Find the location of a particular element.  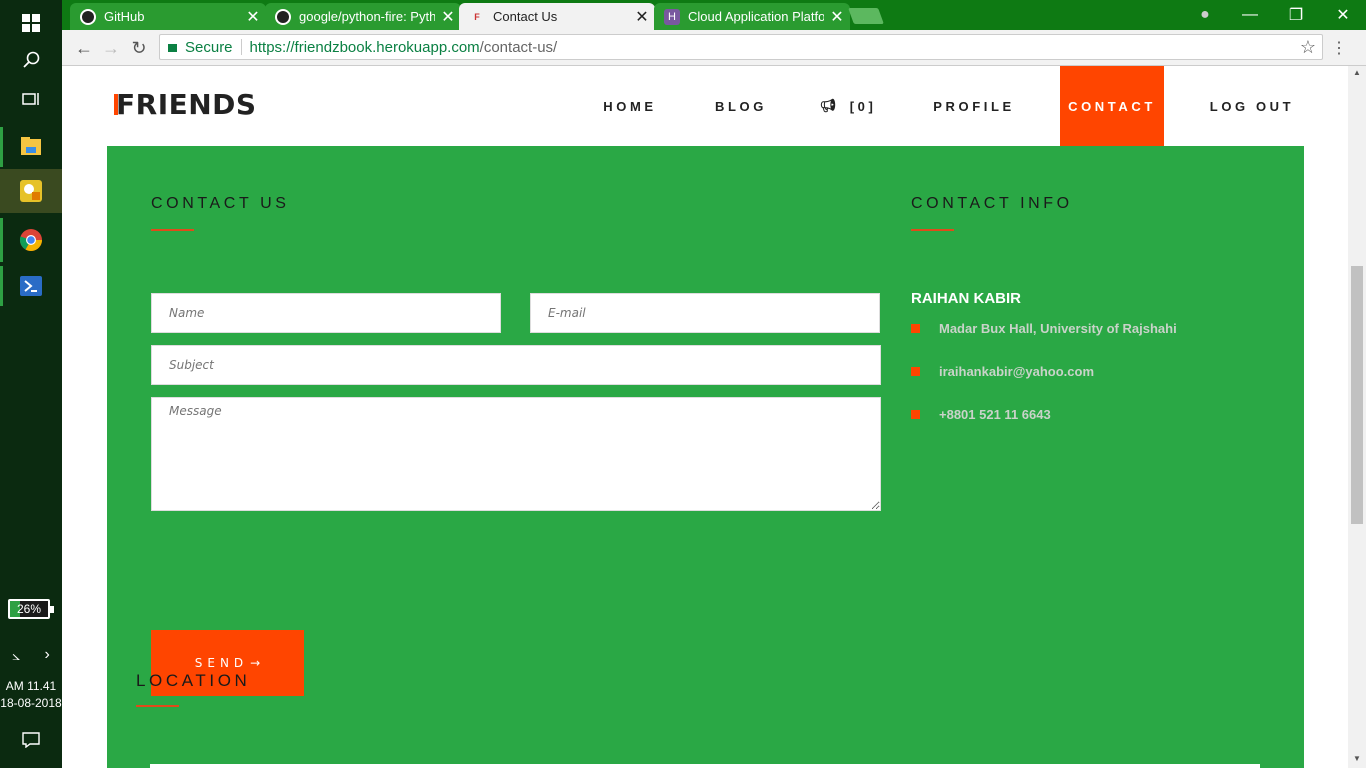

tab-title: google/python-fire: Pyth is located at coordinates (367, 16).